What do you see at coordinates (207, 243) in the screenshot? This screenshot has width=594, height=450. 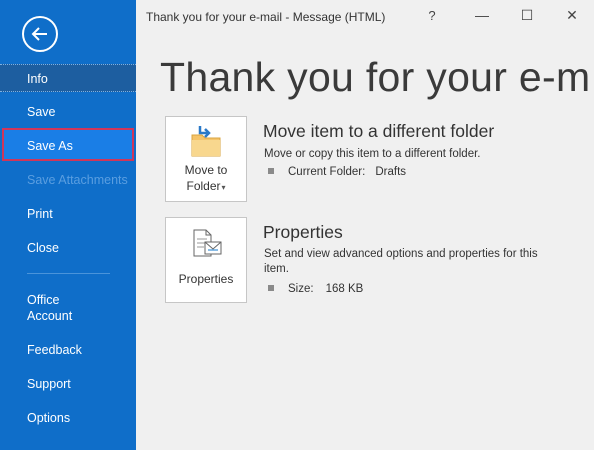 I see `properties-document-icon` at bounding box center [207, 243].